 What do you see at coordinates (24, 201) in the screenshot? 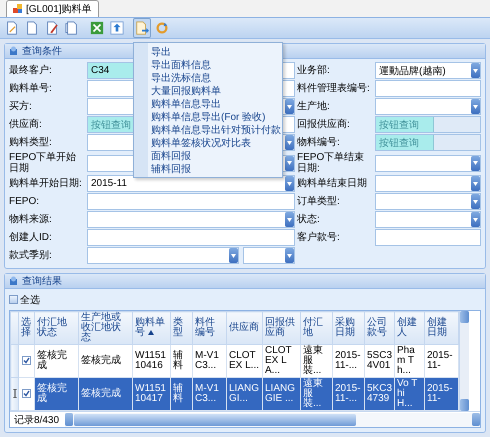
I see `field-label: FEPO:` at bounding box center [24, 201].